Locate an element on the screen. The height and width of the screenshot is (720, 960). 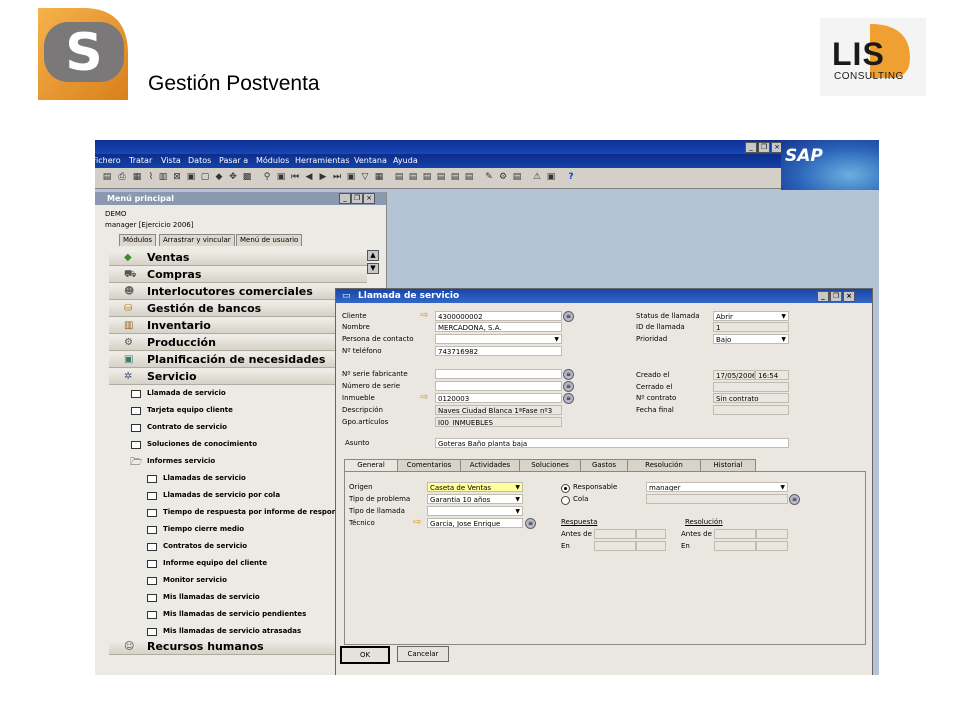
origen-select: Caseta de Ventas ▼ is located at coordinates (475, 487).